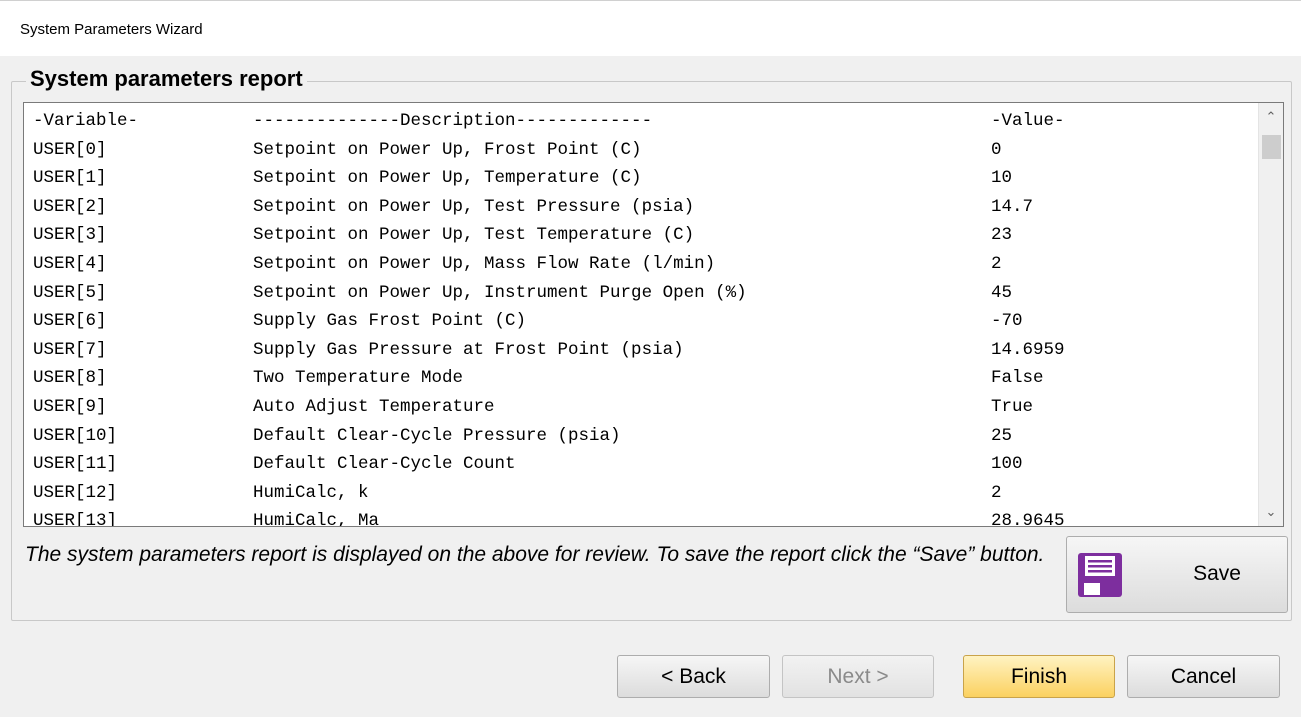 This screenshot has height=717, width=1301. I want to click on row-variable: USER[12], so click(75, 492).